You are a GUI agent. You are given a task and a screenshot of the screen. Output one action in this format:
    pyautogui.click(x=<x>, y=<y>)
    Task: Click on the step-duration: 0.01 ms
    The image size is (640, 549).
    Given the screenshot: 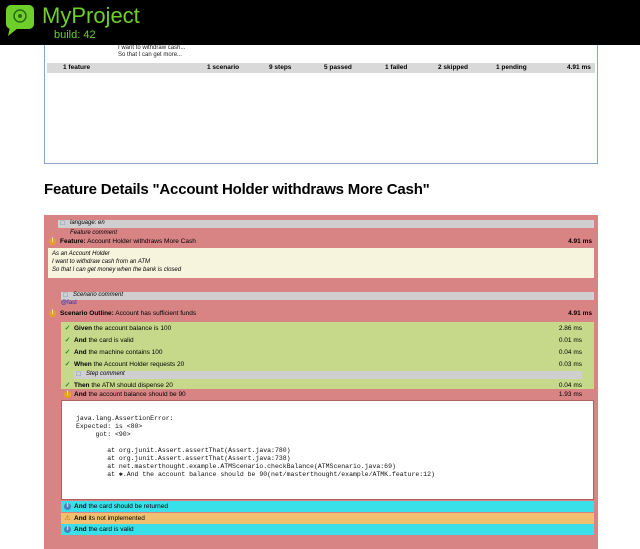 What is the action you would take?
    pyautogui.click(x=570, y=340)
    